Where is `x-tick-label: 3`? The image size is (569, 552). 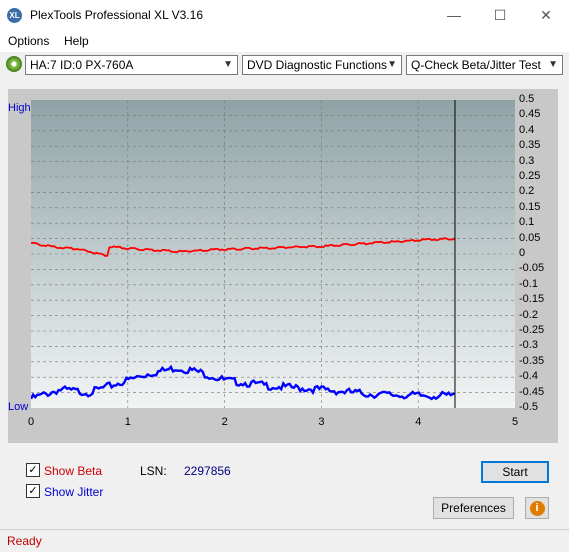 x-tick-label: 3 is located at coordinates (321, 422).